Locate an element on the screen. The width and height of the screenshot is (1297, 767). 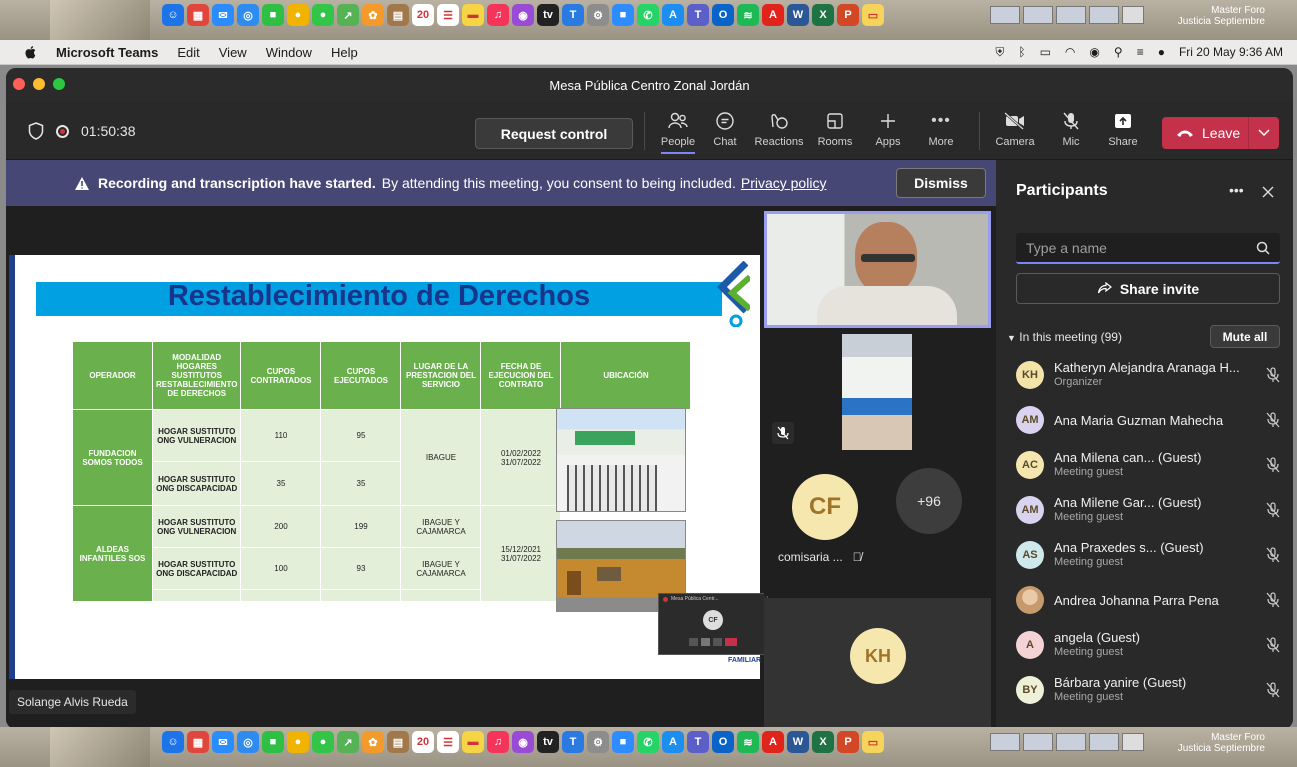
leave-button: Leave is located at coordinates (1220, 133).